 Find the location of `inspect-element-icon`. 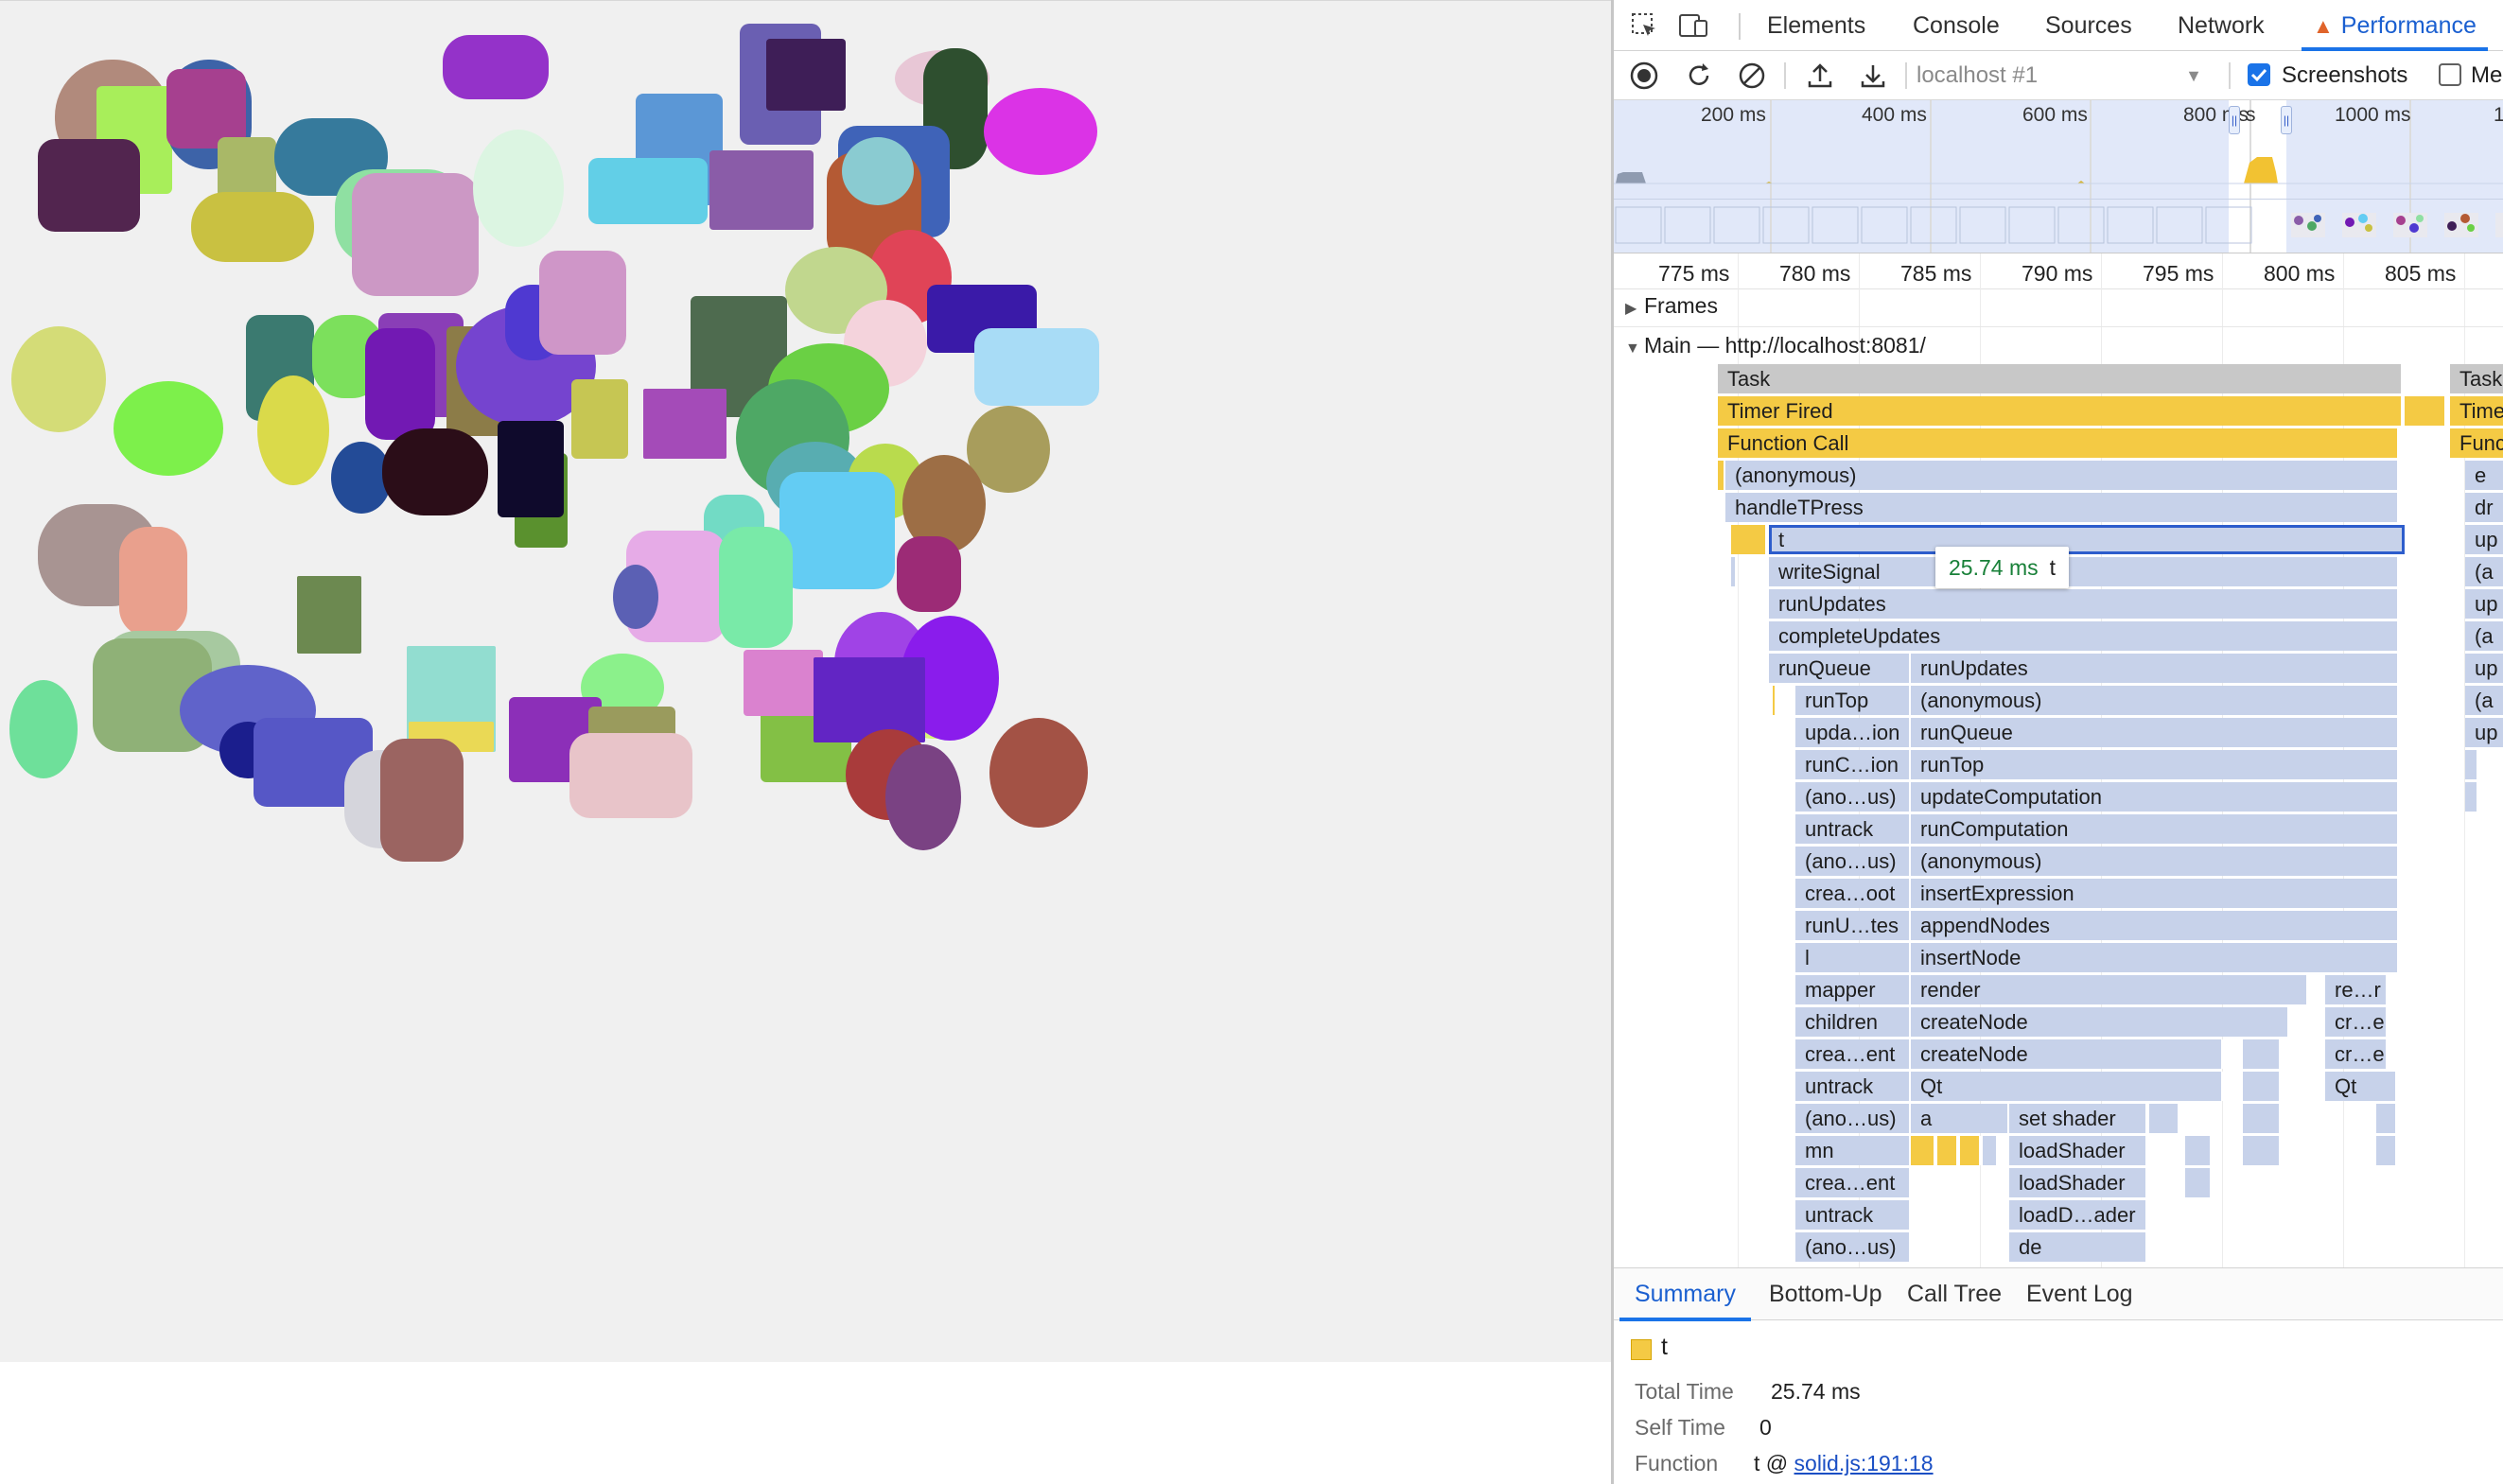

inspect-element-icon is located at coordinates (1644, 25).